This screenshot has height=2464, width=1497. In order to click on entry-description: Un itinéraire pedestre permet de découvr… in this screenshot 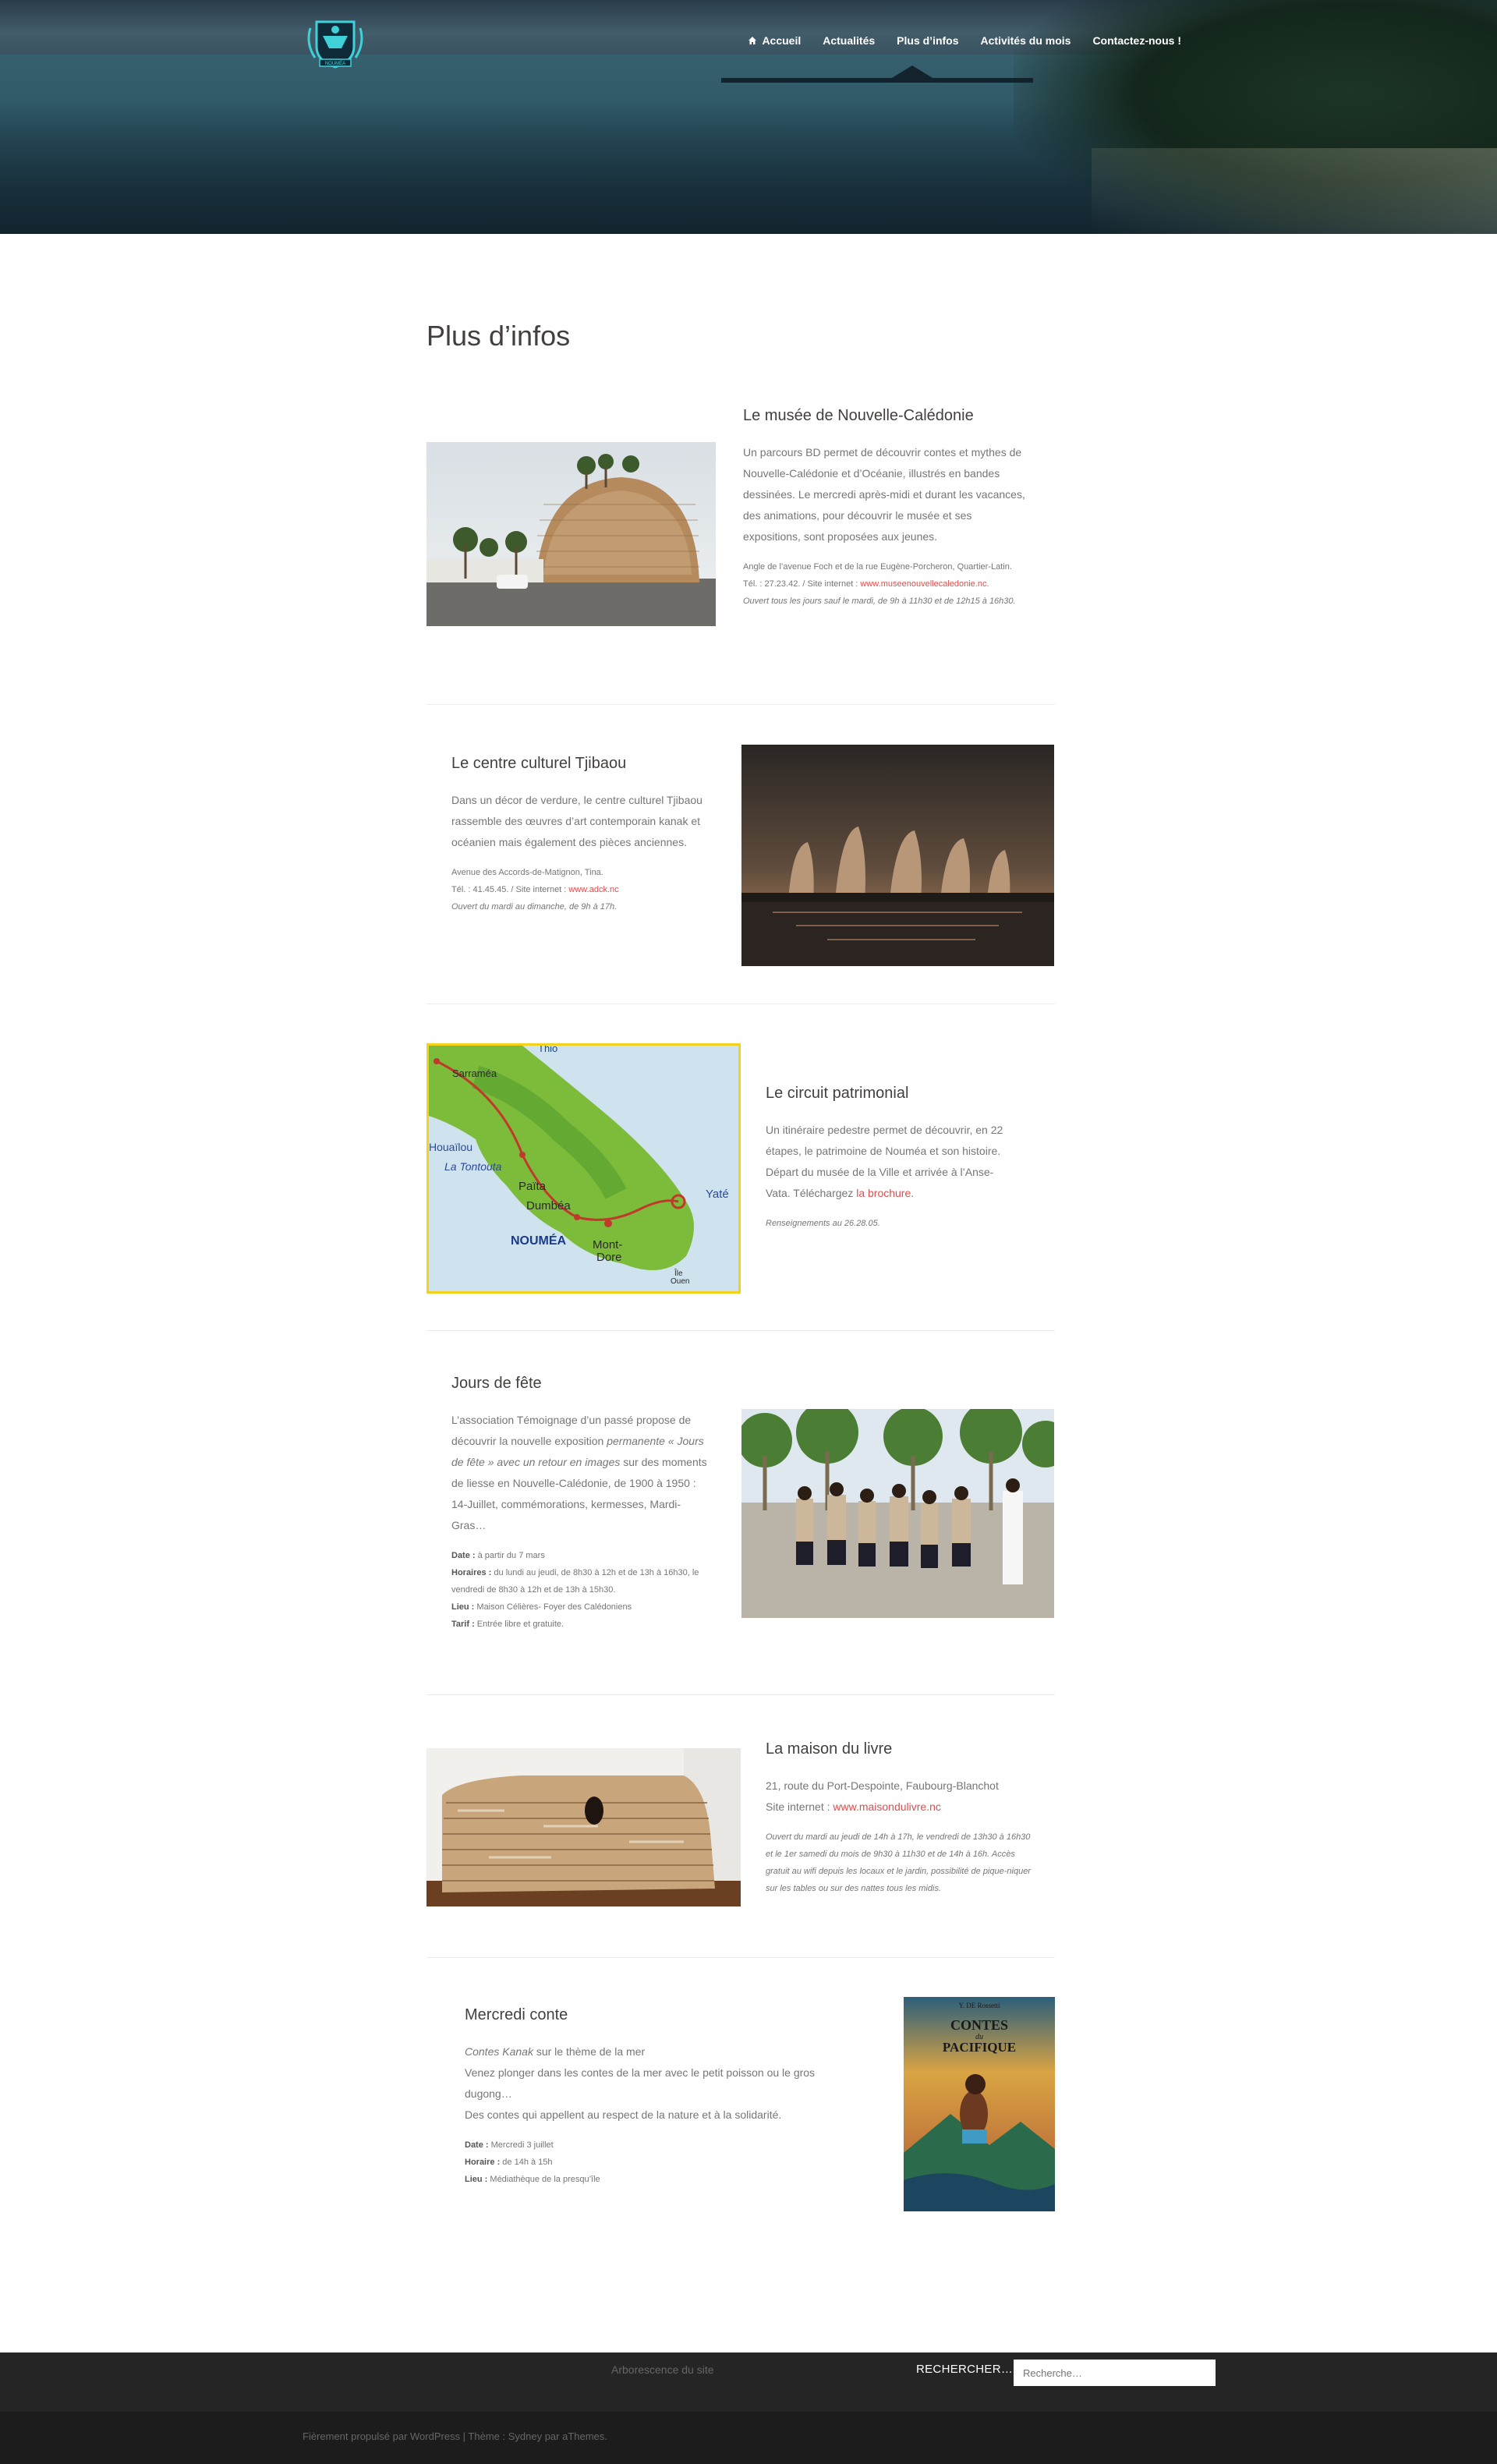, I will do `click(884, 1162)`.